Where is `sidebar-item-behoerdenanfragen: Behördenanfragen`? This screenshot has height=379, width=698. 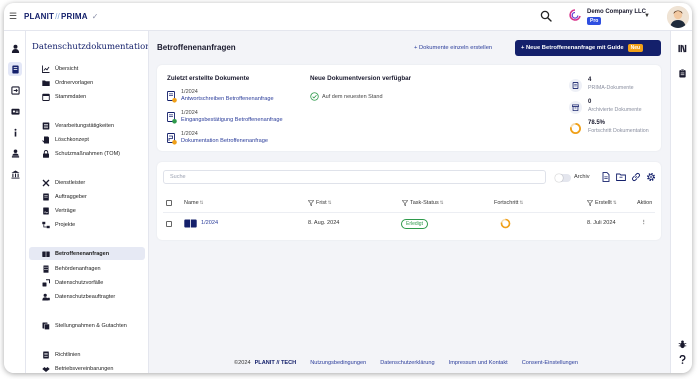
sidebar-item-behoerdenanfragen: Behördenanfragen is located at coordinates (87, 268).